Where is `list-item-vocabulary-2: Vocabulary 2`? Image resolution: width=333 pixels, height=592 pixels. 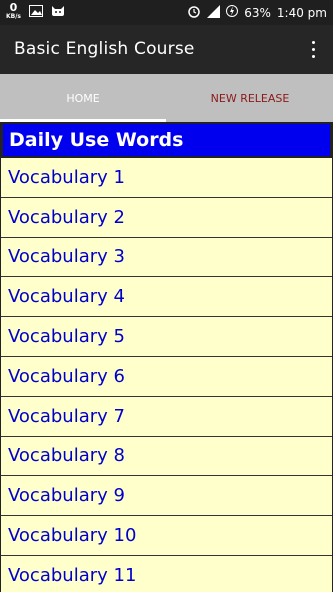 list-item-vocabulary-2: Vocabulary 2 is located at coordinates (166, 218).